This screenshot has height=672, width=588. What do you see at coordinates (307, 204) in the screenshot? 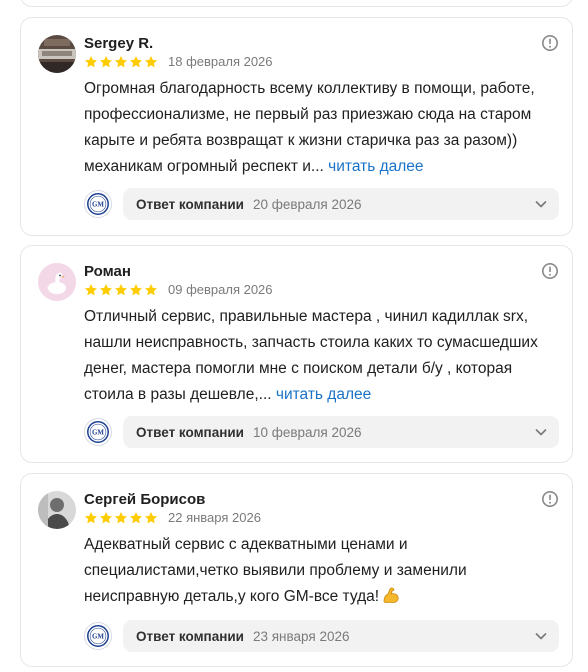
I see `reply-date: 20 февраля 2026` at bounding box center [307, 204].